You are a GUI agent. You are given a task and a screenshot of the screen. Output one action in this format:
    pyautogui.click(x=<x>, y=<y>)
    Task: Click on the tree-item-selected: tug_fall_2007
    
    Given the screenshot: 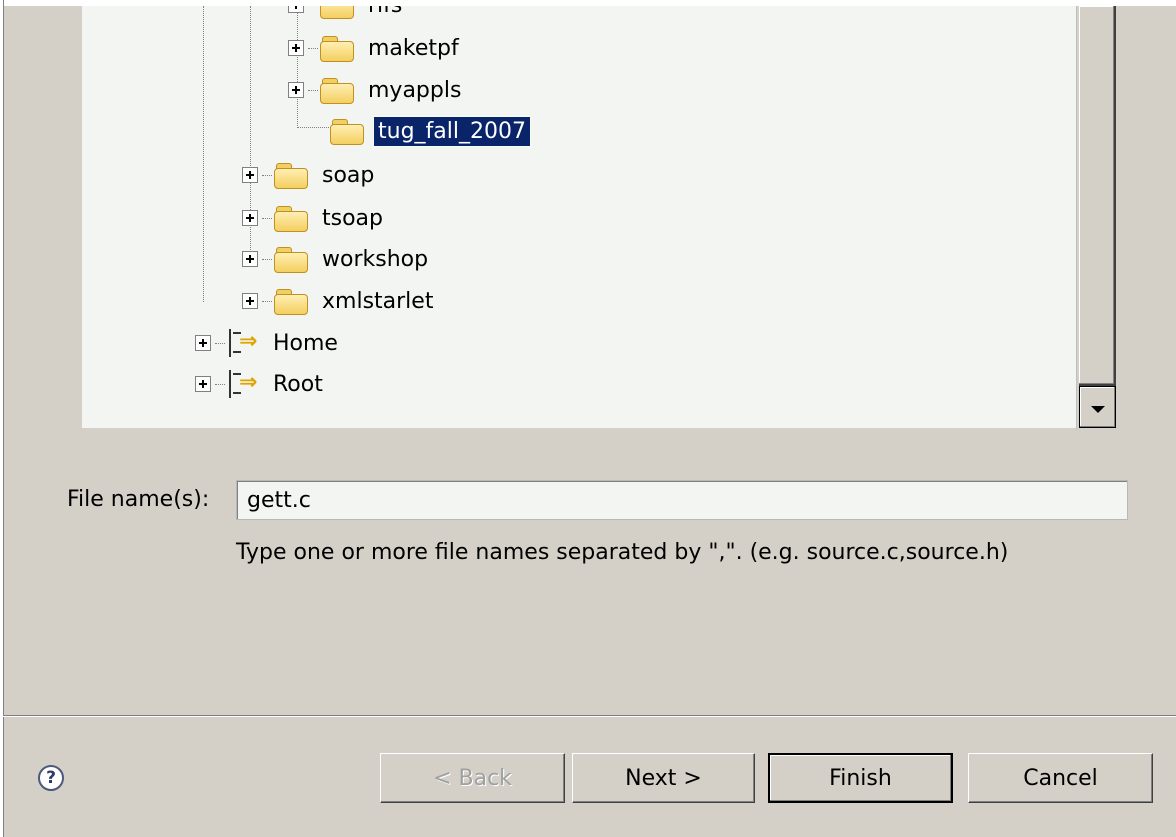 What is the action you would take?
    pyautogui.click(x=430, y=131)
    